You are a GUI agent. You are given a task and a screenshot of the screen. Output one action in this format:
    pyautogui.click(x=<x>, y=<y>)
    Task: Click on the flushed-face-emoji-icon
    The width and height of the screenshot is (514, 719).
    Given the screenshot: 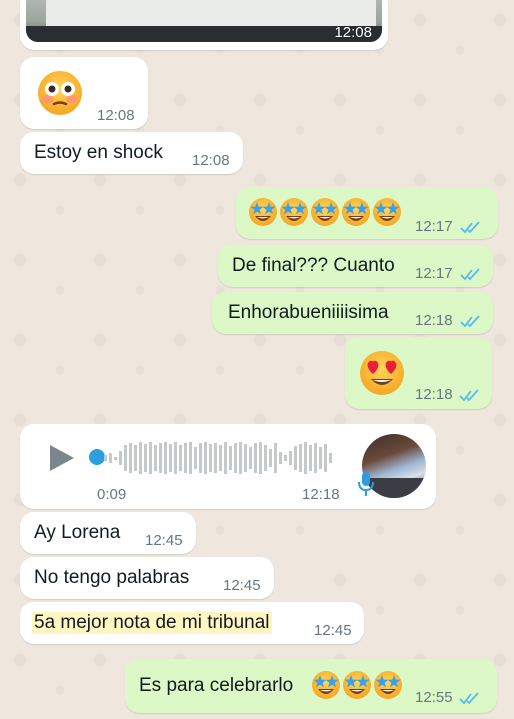 What is the action you would take?
    pyautogui.click(x=60, y=93)
    